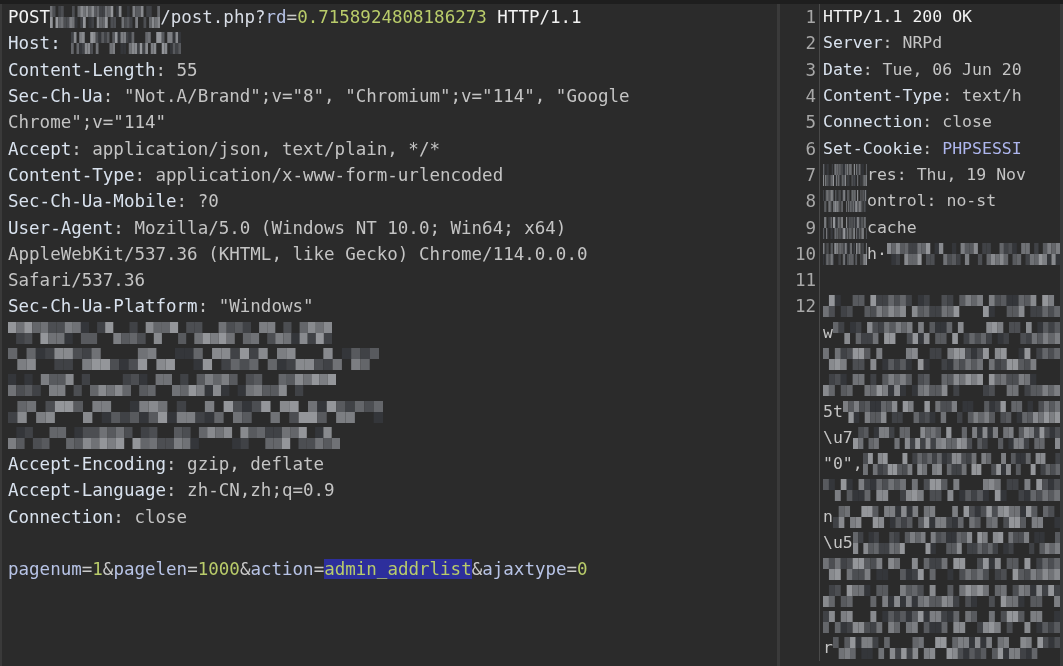 The height and width of the screenshot is (666, 1063). What do you see at coordinates (828, 516) in the screenshot?
I see `code-text: n` at bounding box center [828, 516].